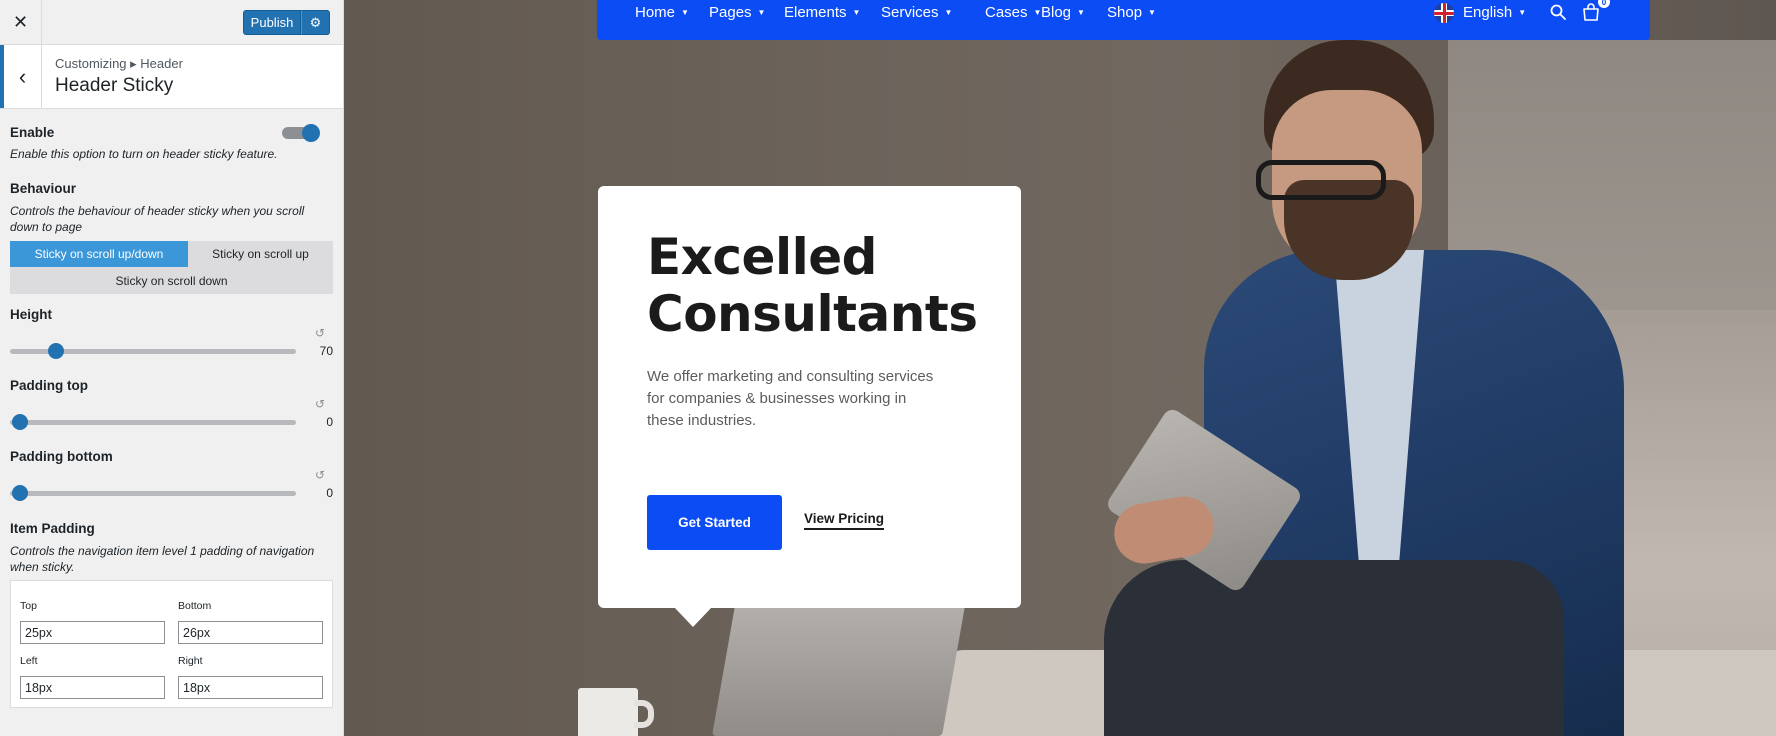 The image size is (1776, 736). What do you see at coordinates (31, 314) in the screenshot?
I see `height-label: Height` at bounding box center [31, 314].